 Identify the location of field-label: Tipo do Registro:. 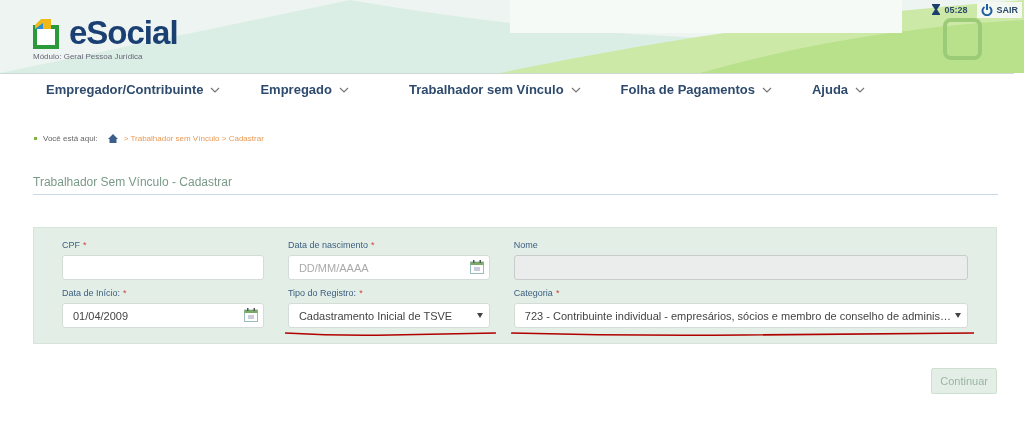
(322, 293).